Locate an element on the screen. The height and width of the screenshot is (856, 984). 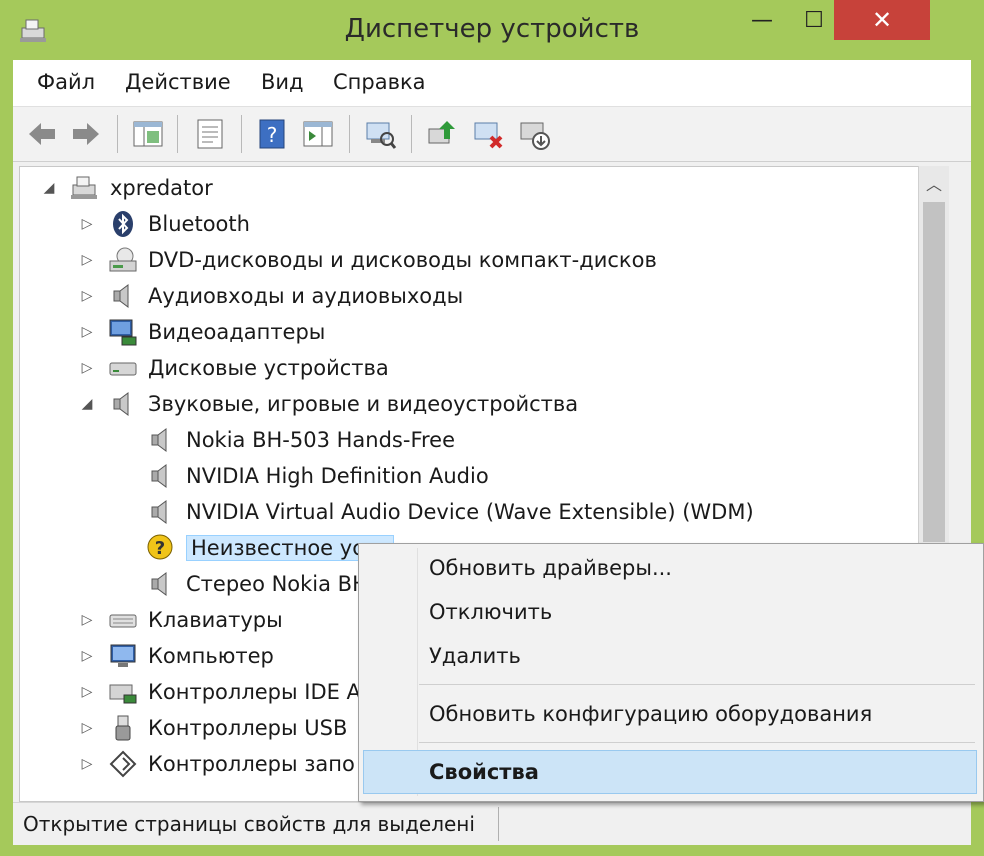
tree-child-stereo-nokia: Стерео Nokia BH is located at coordinates (257, 584).